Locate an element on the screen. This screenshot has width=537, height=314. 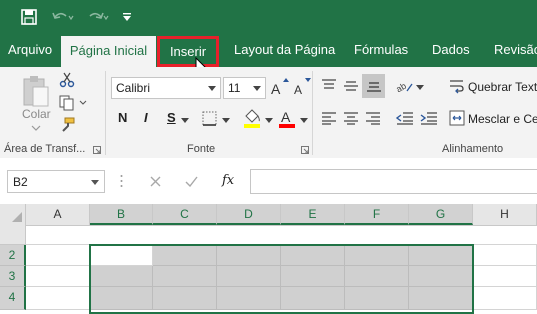
insert-function-button: fx is located at coordinates (228, 180).